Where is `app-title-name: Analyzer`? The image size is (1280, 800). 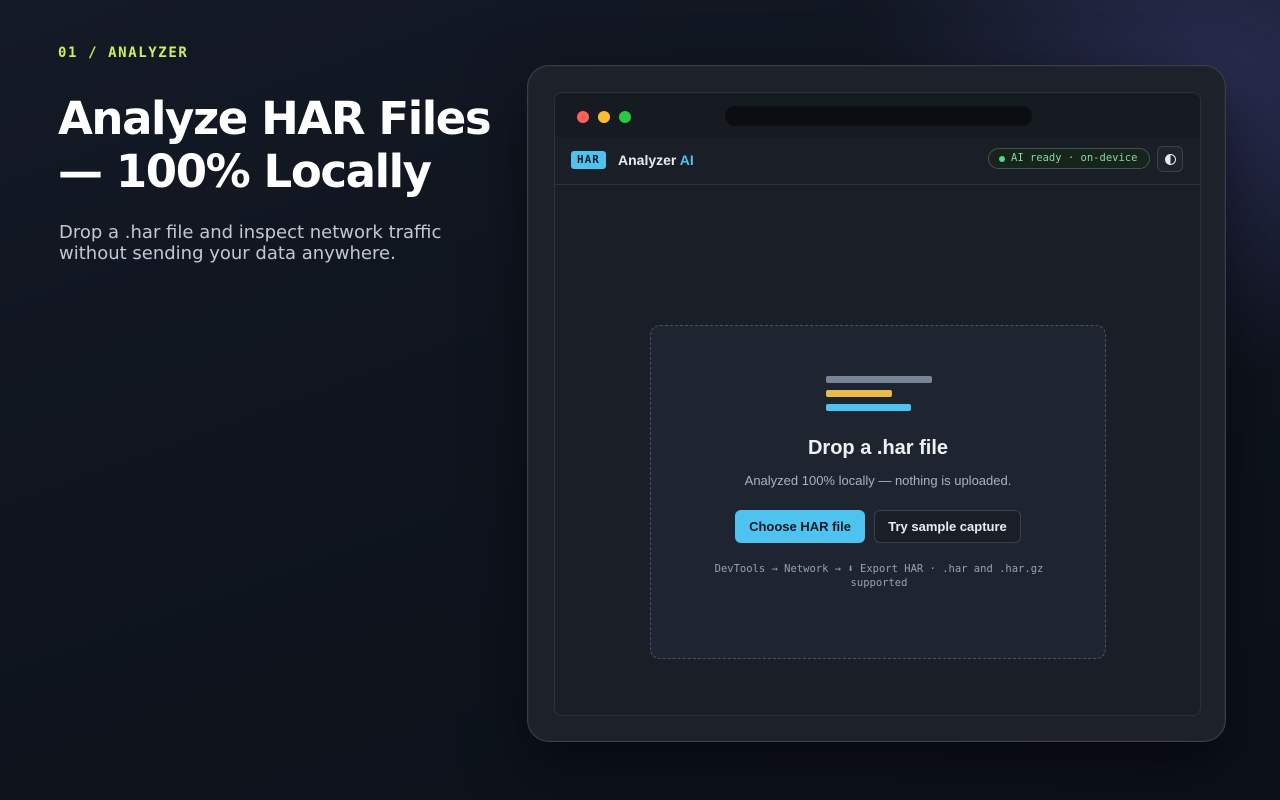 app-title-name: Analyzer is located at coordinates (647, 160).